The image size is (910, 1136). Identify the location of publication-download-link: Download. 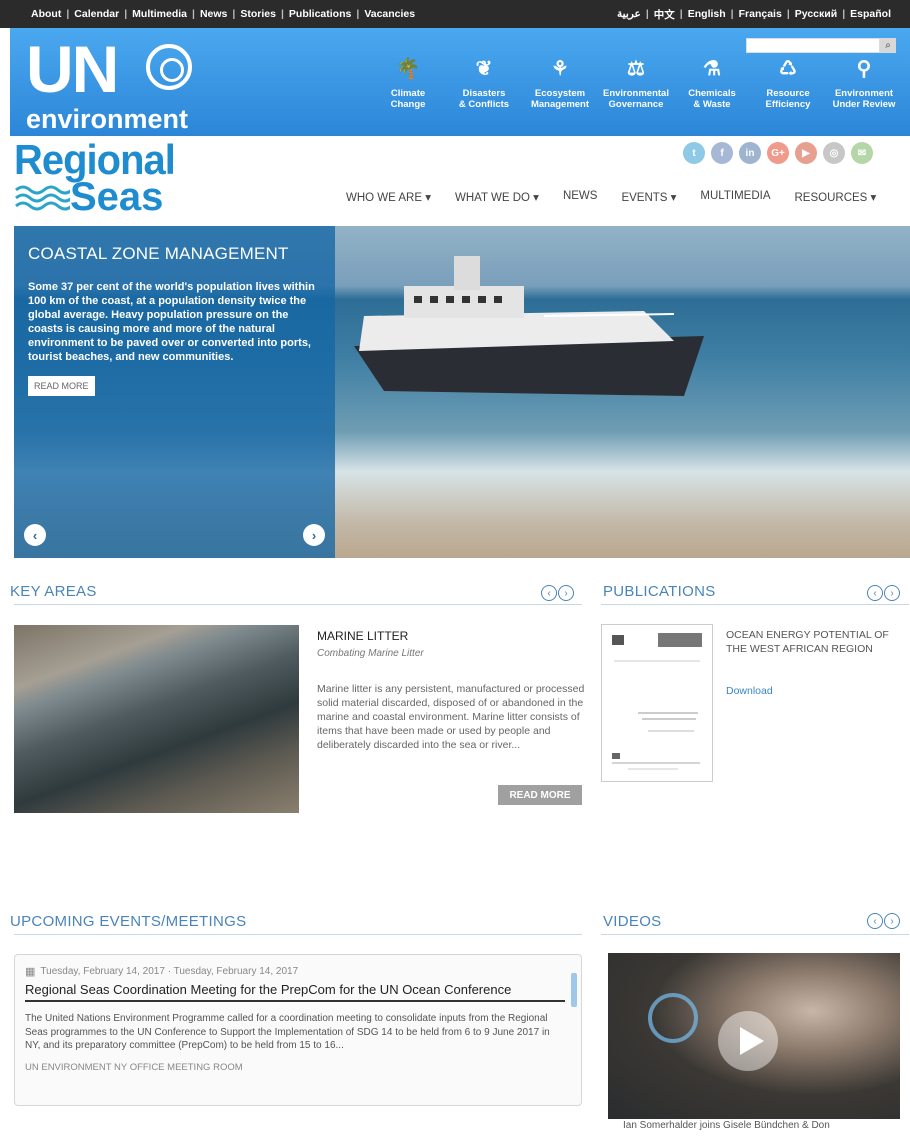
(749, 691).